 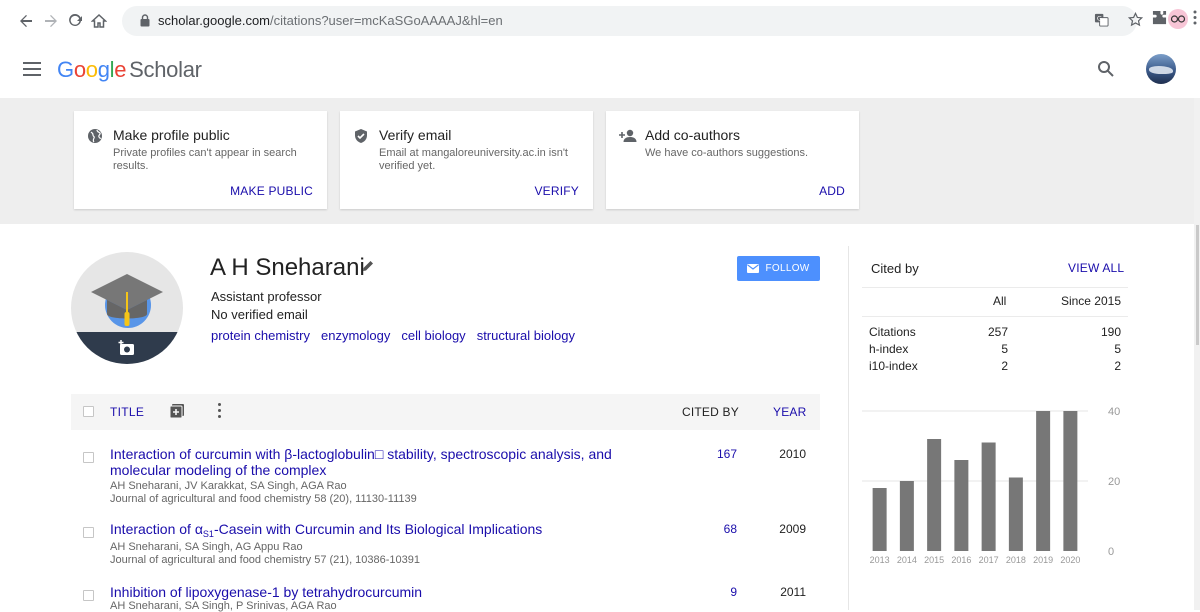 What do you see at coordinates (793, 592) in the screenshot?
I see `article-year: 2011` at bounding box center [793, 592].